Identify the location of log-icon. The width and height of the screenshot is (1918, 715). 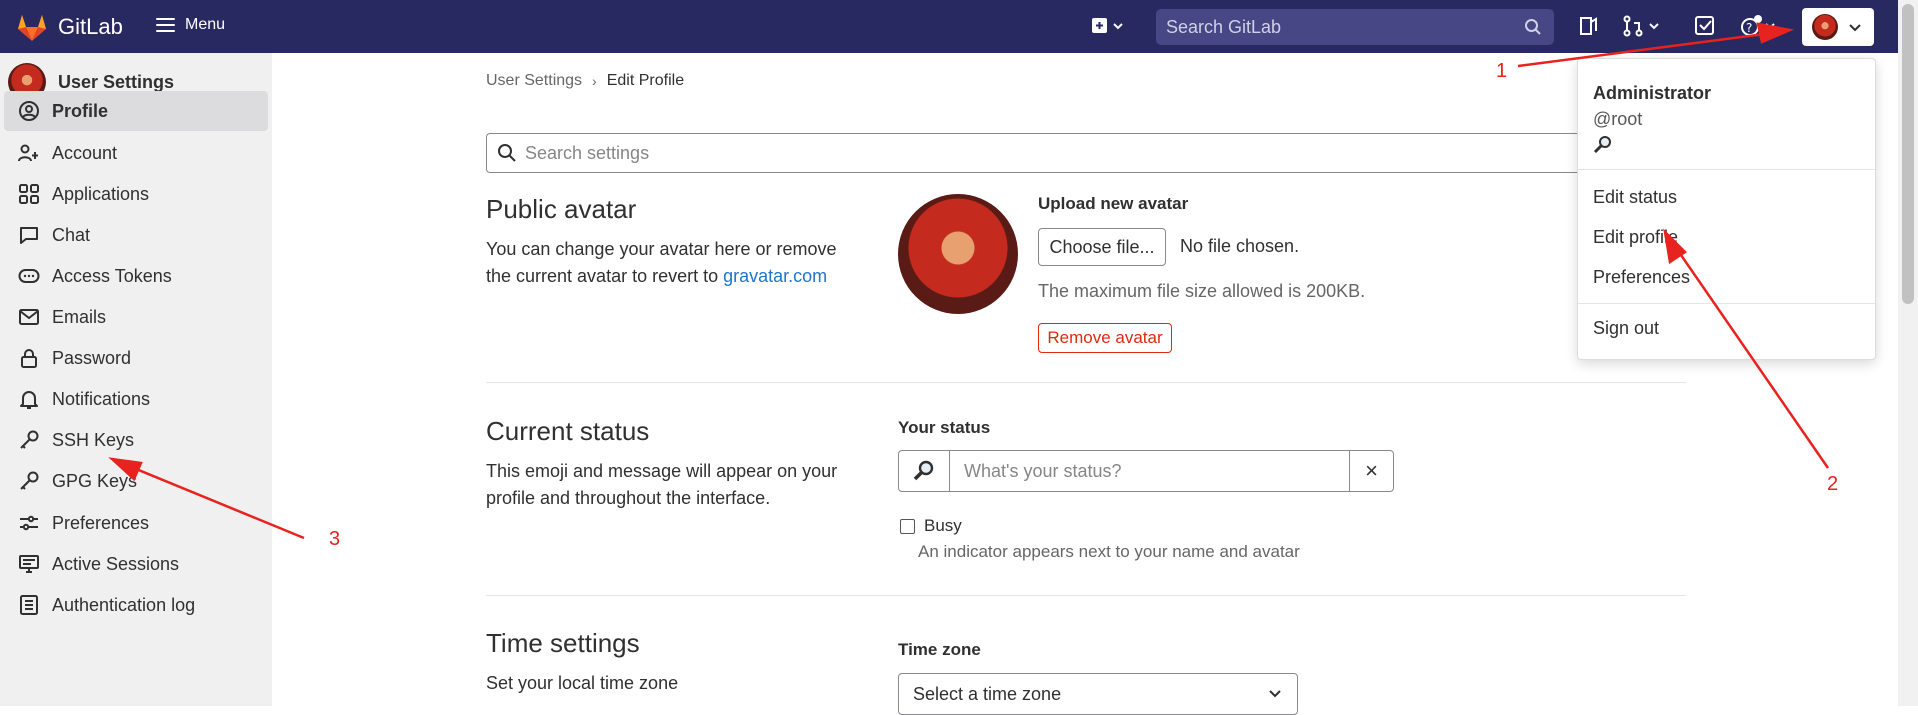
(29, 605).